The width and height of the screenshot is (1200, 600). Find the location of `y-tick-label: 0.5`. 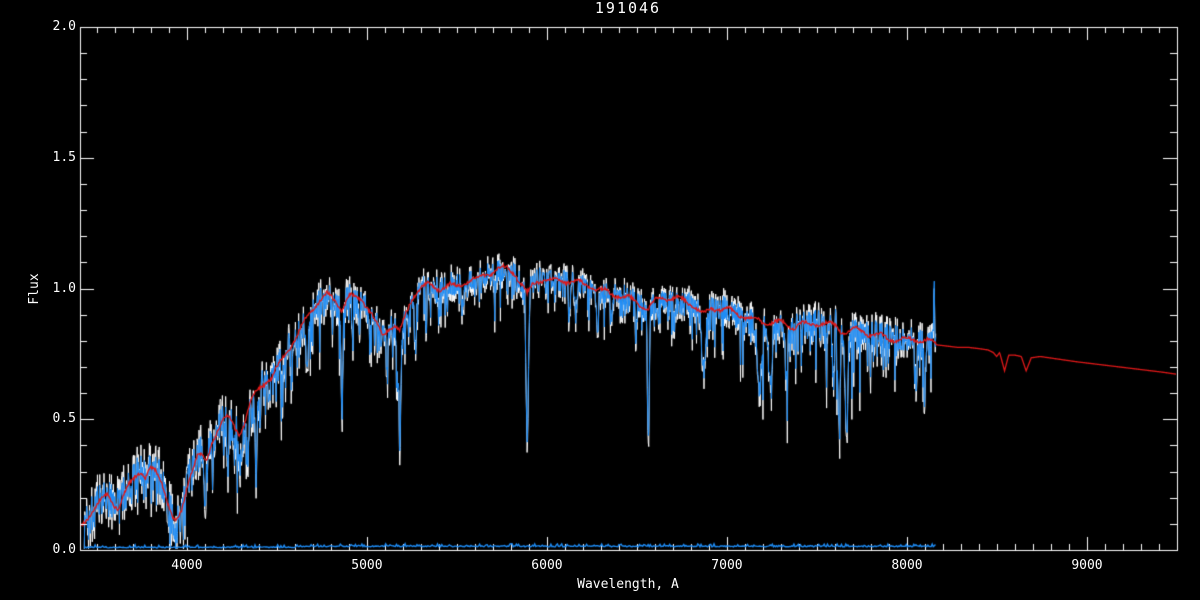

y-tick-label: 0.5 is located at coordinates (64, 419).